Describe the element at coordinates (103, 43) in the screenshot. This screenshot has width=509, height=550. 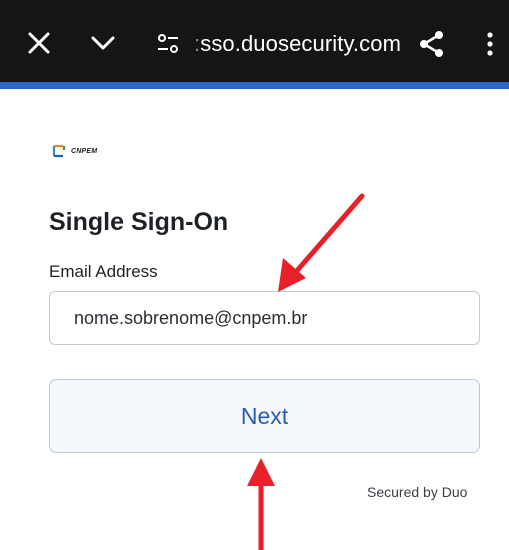
I see `chevron-down-icon` at that location.